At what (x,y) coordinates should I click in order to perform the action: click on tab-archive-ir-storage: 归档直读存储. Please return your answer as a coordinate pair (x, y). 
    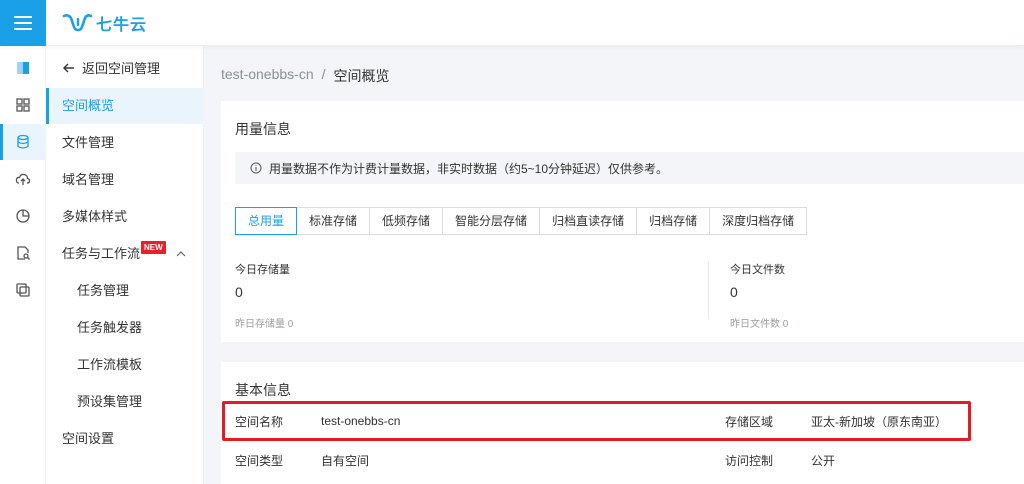
    Looking at the image, I should click on (589, 221).